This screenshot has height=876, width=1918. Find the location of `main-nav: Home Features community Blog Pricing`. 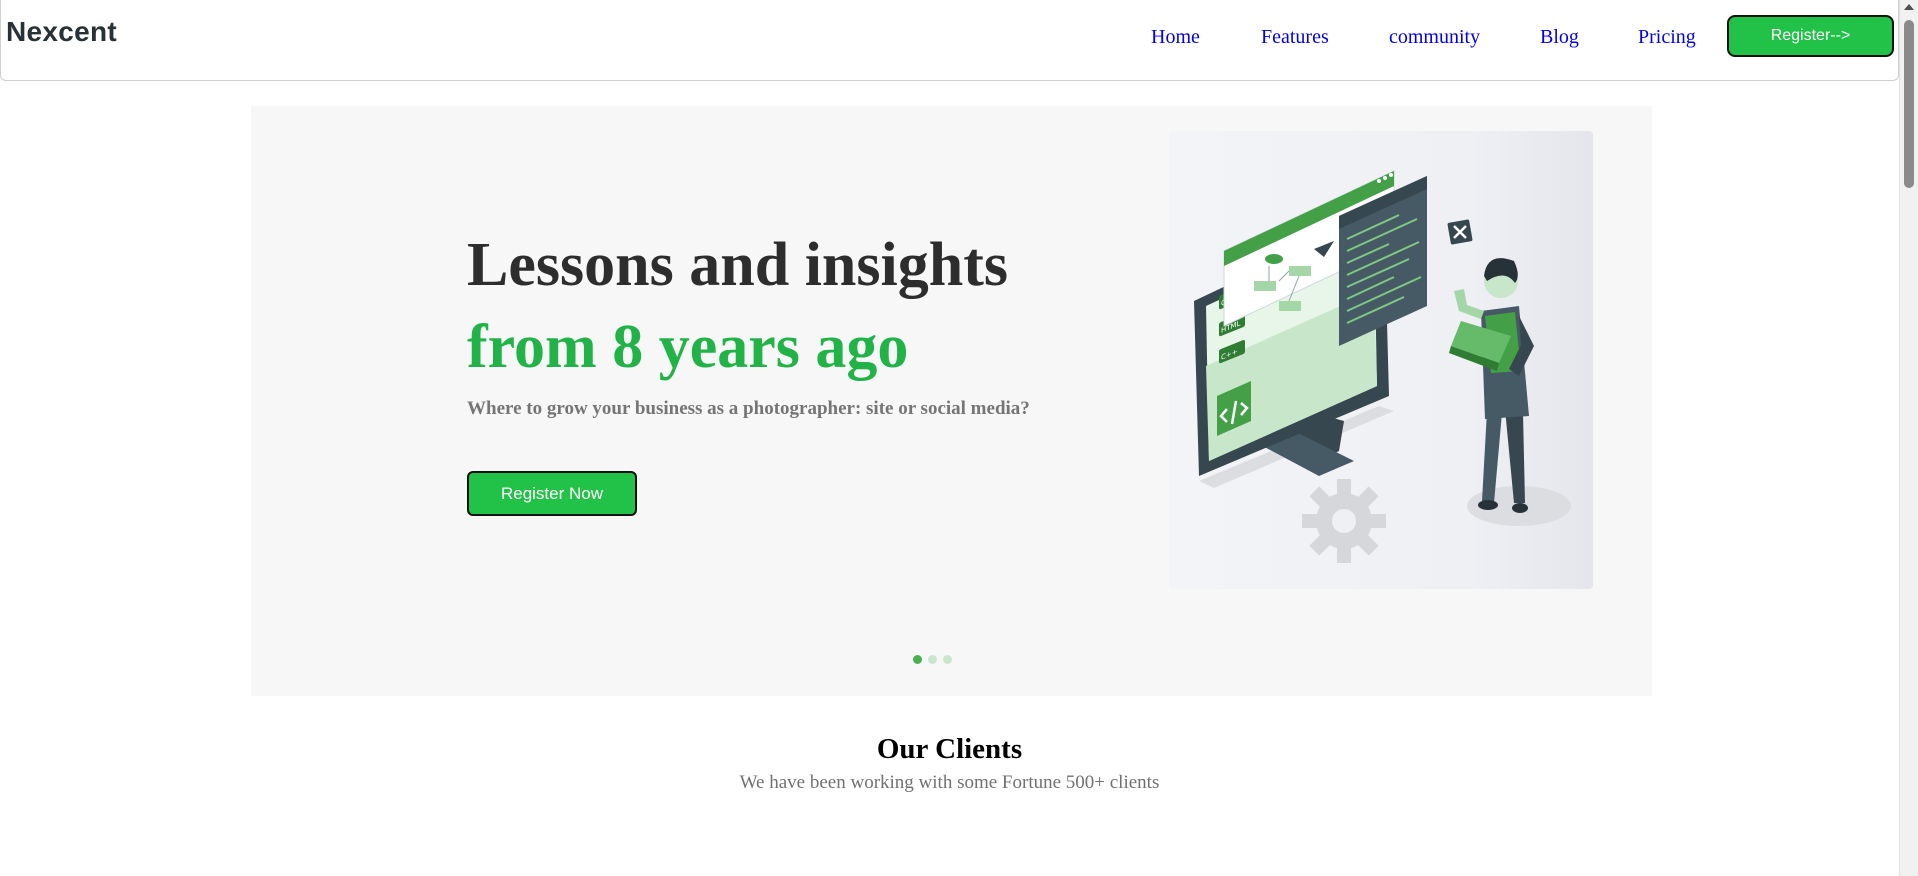

main-nav: Home Features community Blog Pricing is located at coordinates (949, 41).